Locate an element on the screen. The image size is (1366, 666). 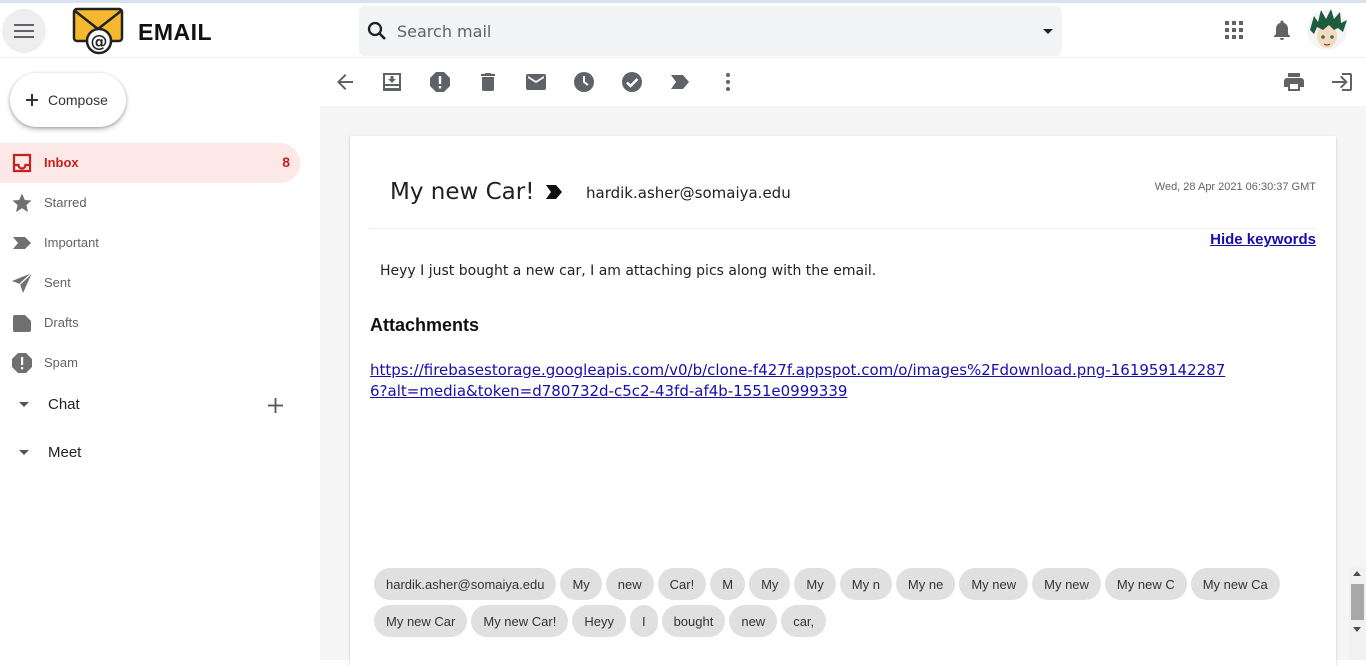
label-important-icon is located at coordinates (22, 243).